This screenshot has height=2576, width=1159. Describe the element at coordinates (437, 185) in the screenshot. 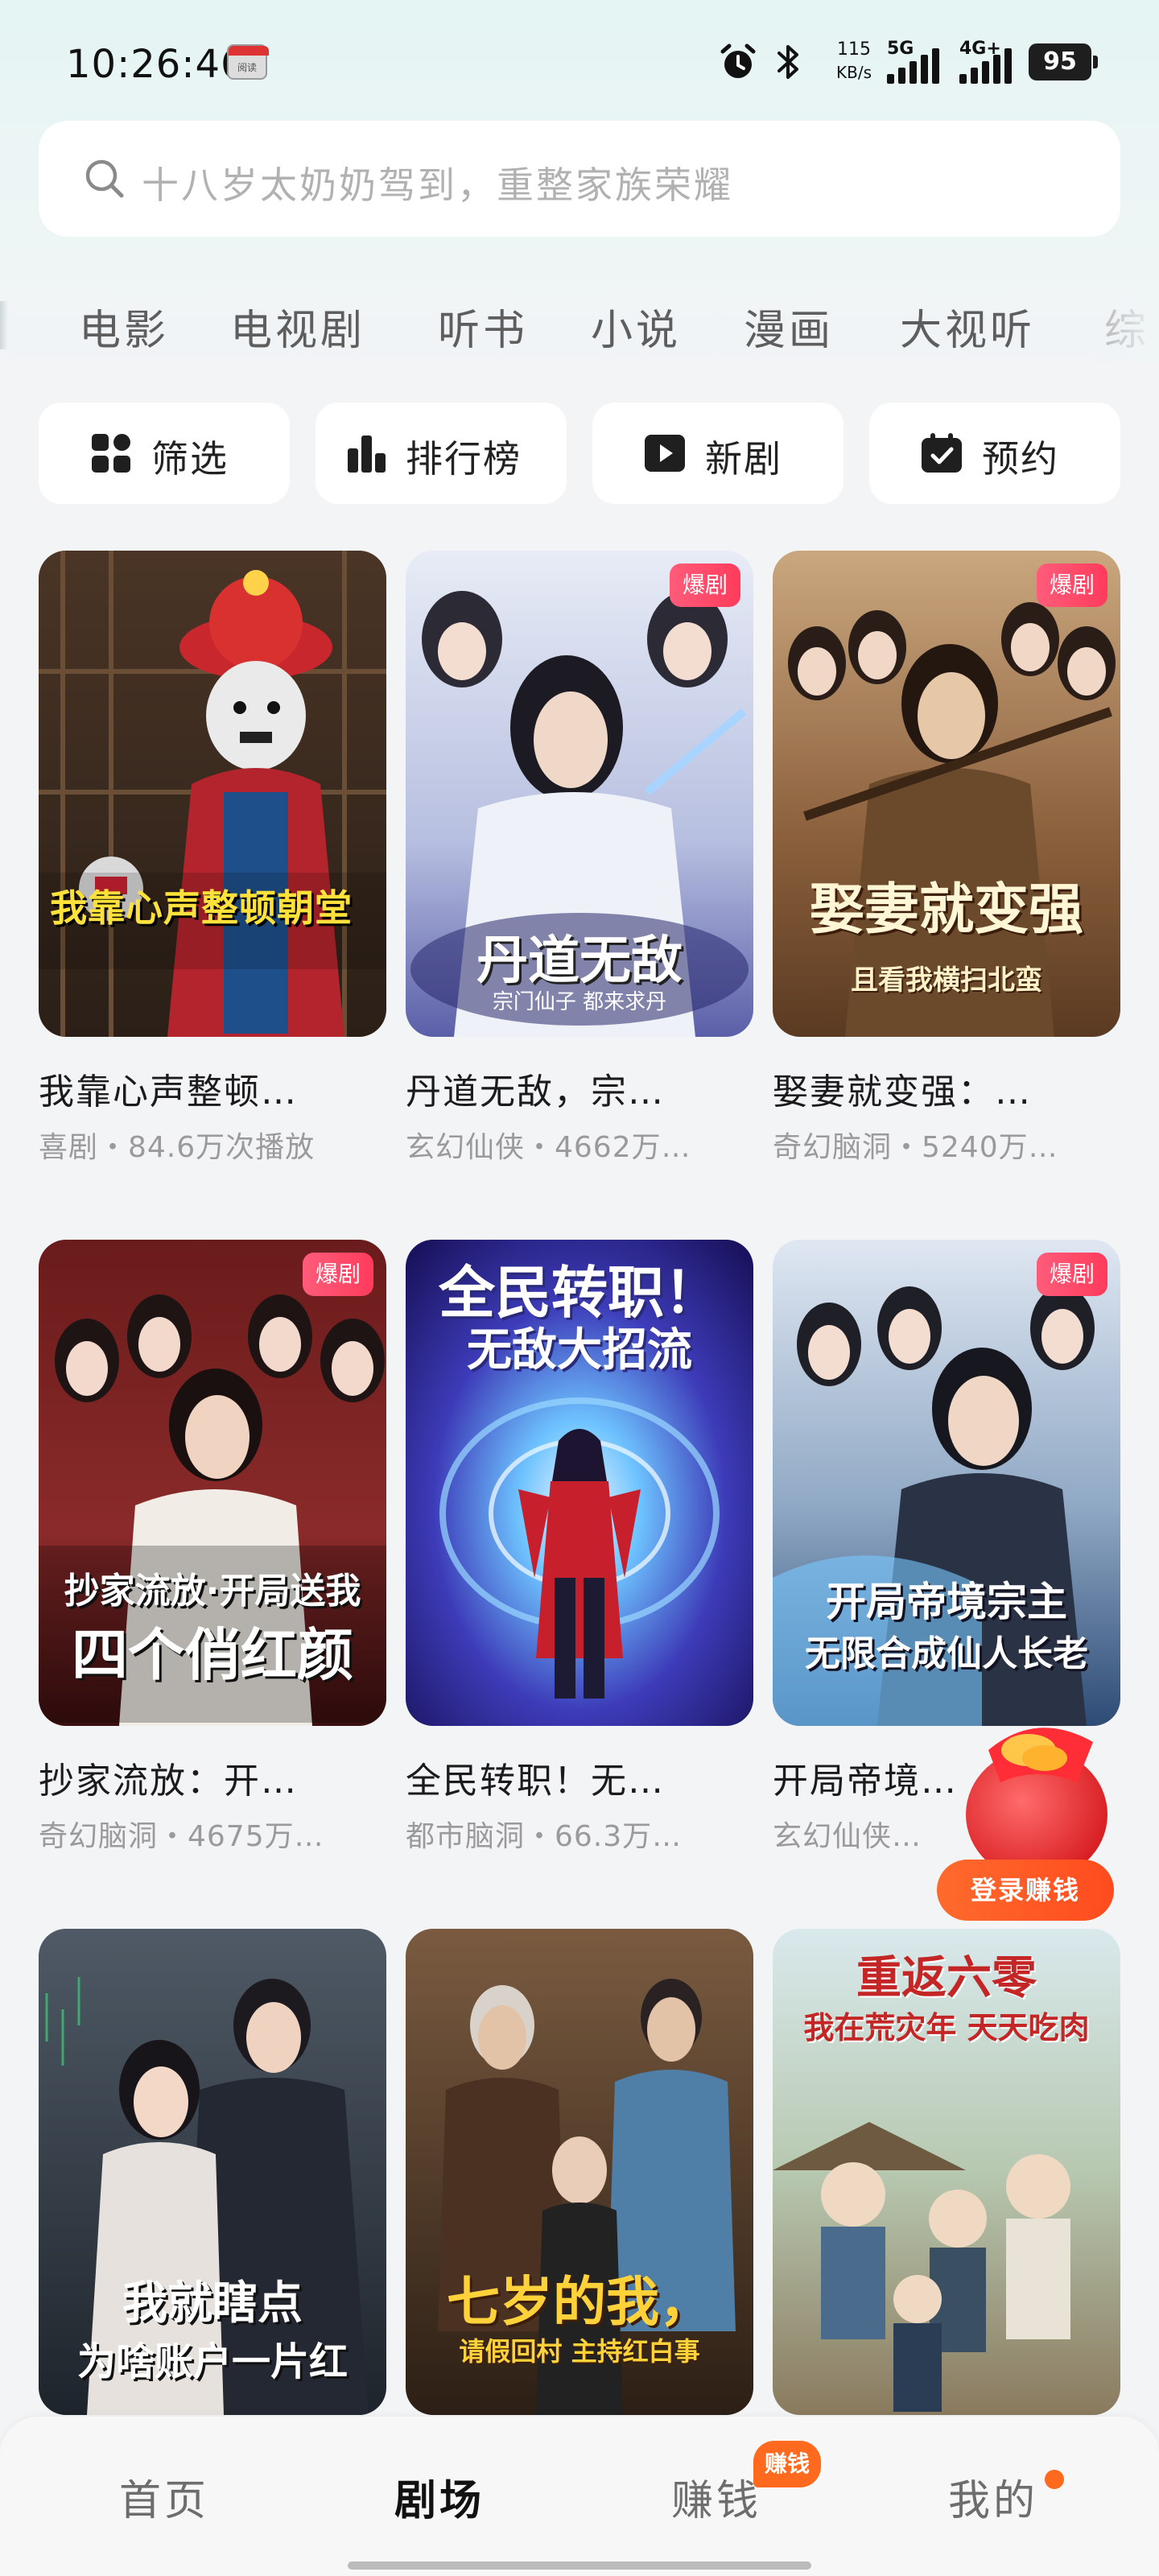

I see `search-placeholder: 十八岁太奶奶驾到，重整家族荣耀` at that location.